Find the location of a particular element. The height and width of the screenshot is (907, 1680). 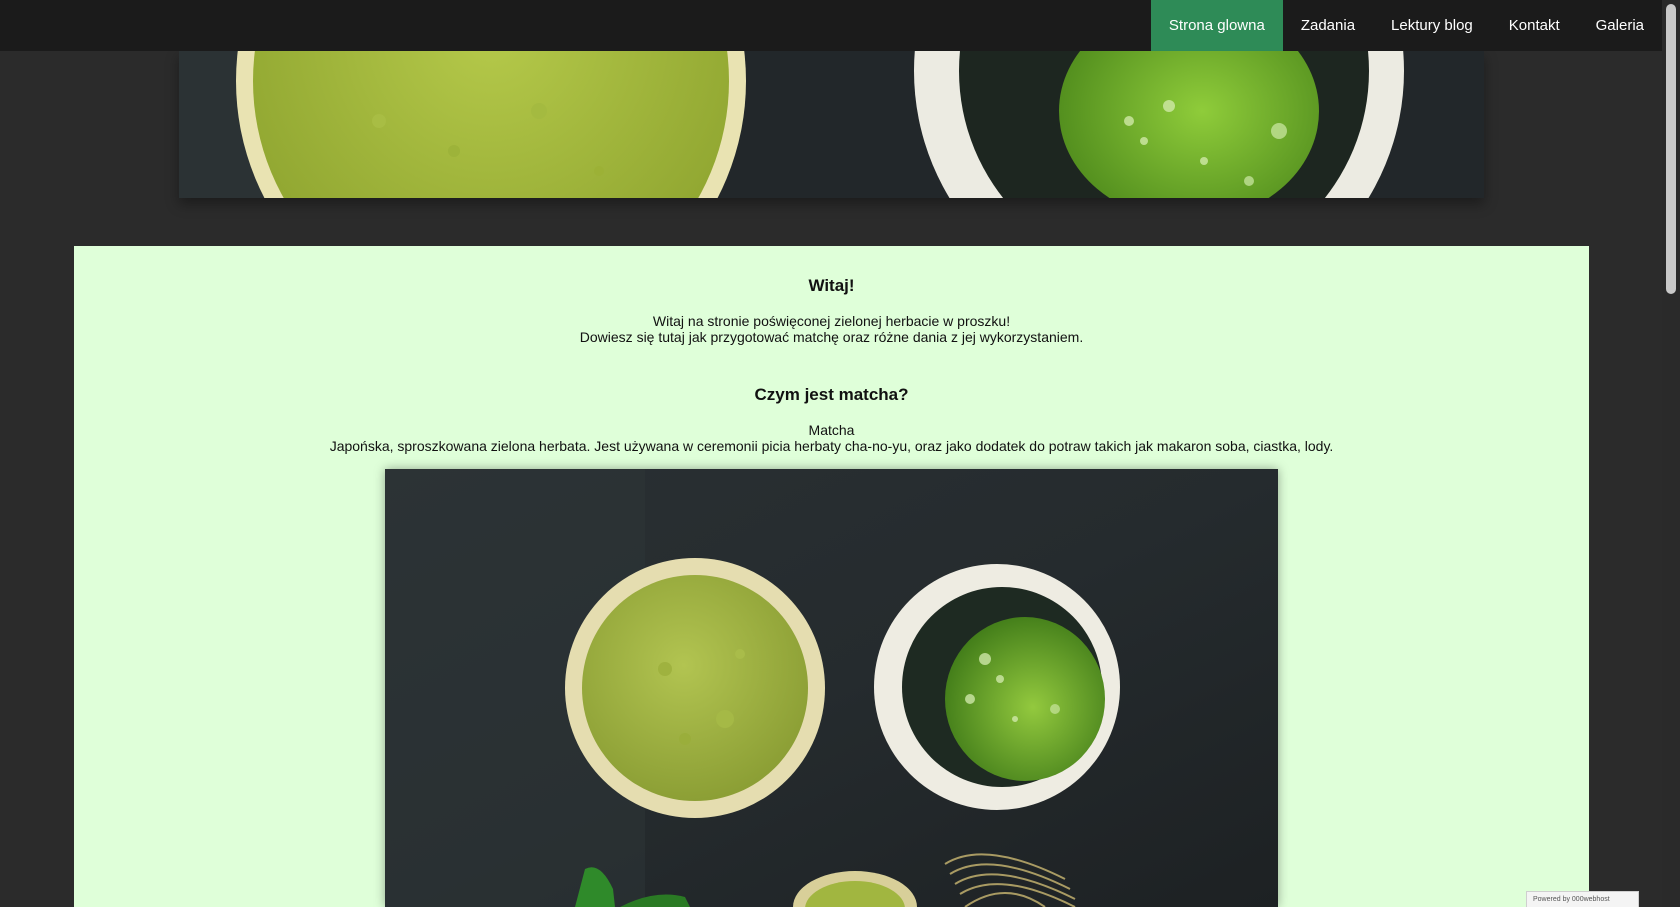

header-banner-image is located at coordinates (831, 124).